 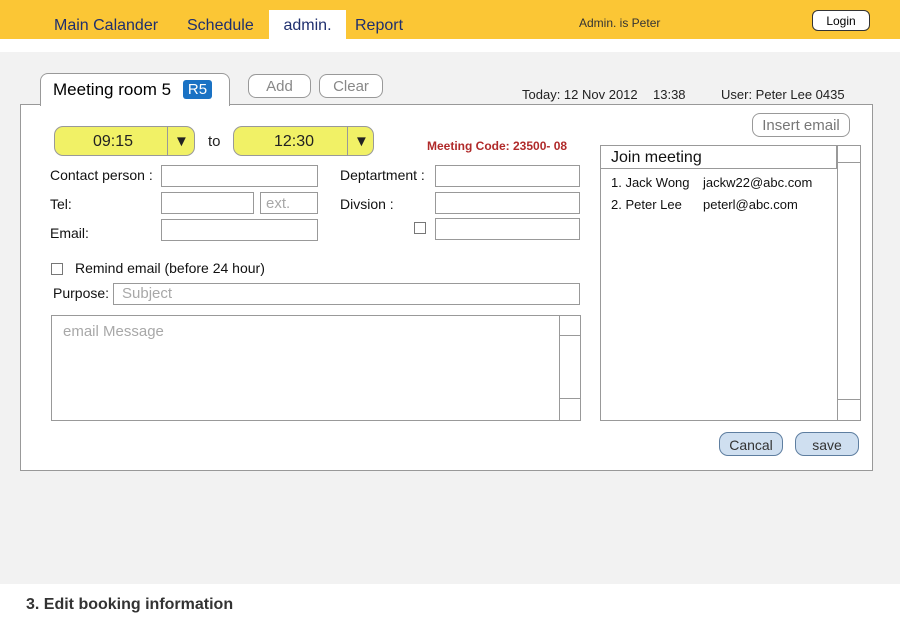 I want to click on division-label: Divsion :, so click(x=367, y=204).